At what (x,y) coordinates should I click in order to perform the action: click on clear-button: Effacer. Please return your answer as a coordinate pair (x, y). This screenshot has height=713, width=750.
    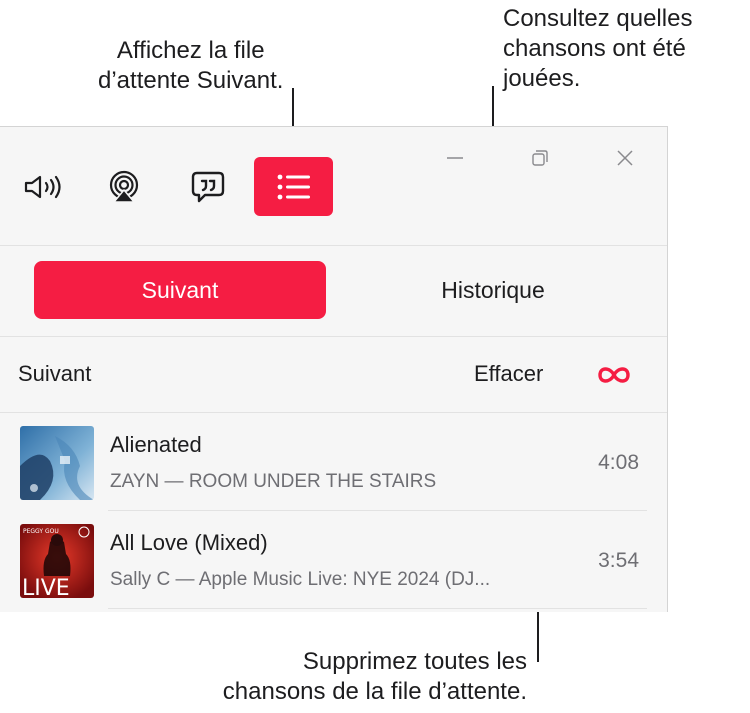
    Looking at the image, I should click on (508, 374).